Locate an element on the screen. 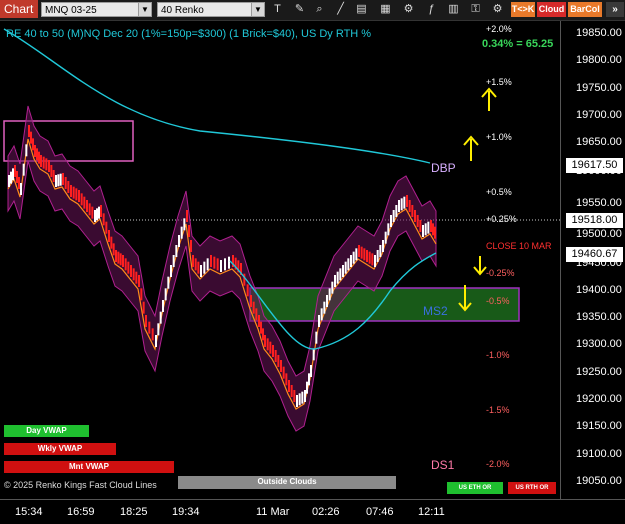 This screenshot has height=524, width=625. bar-type-selector: 40 Renko ▼ is located at coordinates (211, 9).